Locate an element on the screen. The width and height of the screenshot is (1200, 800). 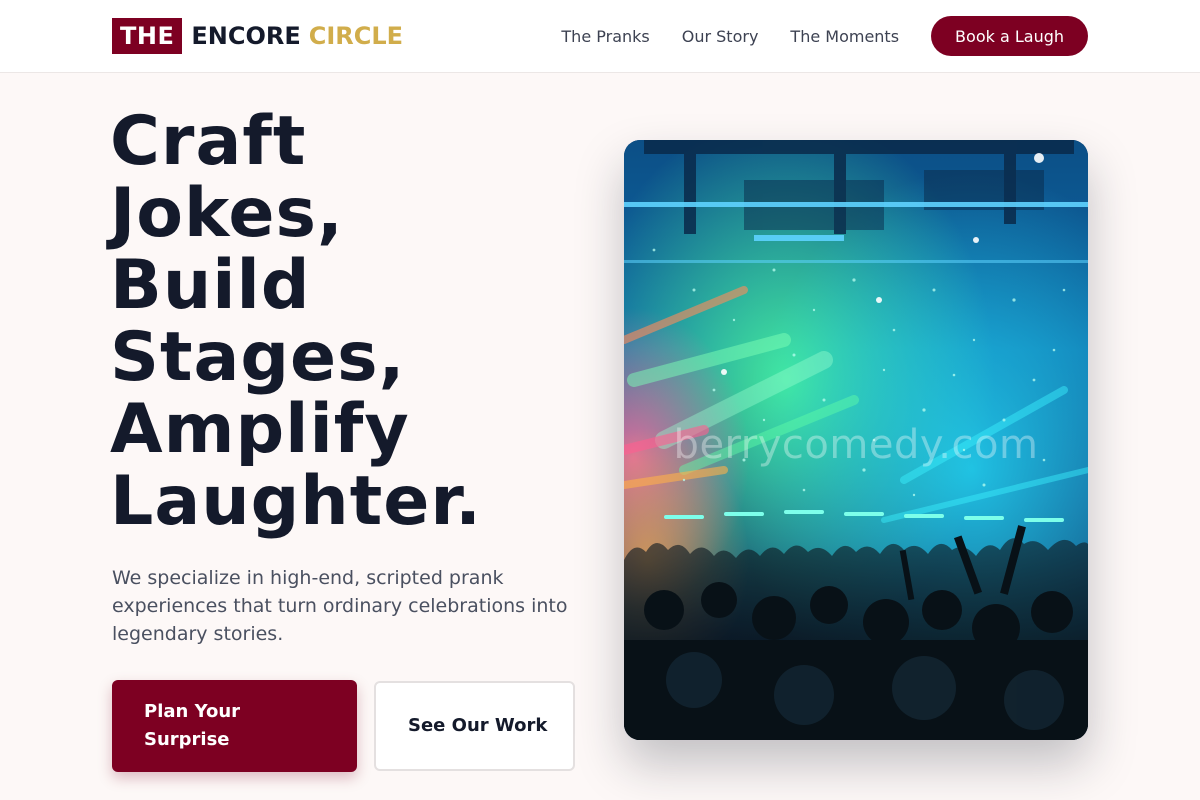
hero-title-line: Craft is located at coordinates (208, 141).